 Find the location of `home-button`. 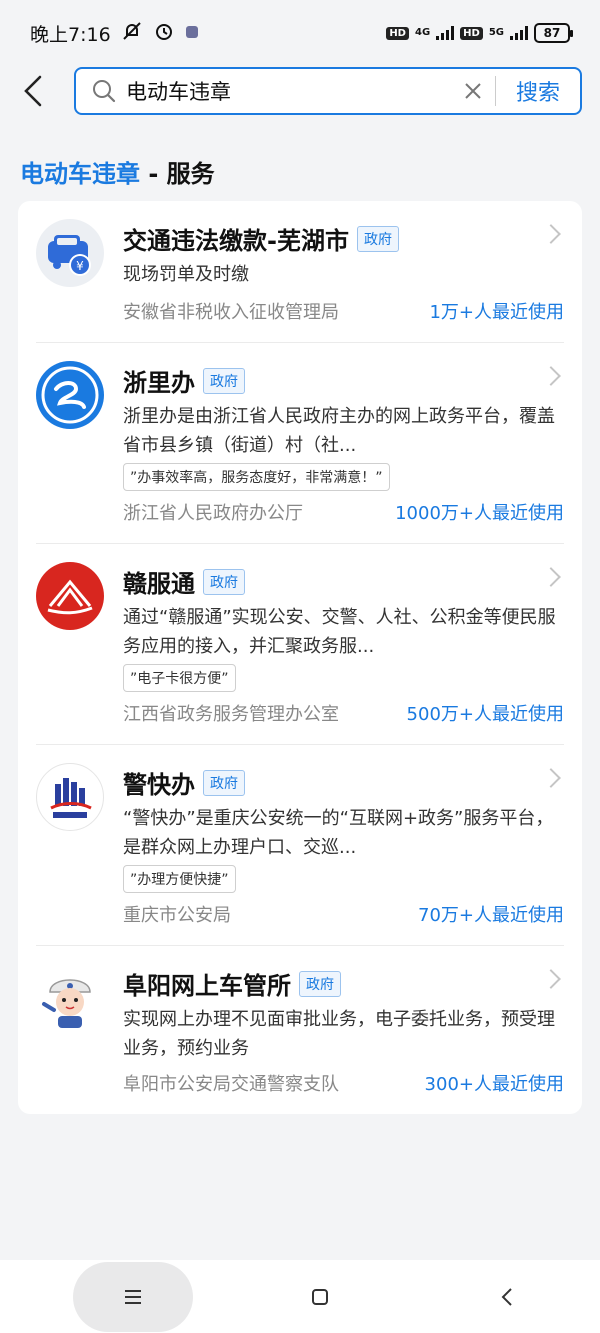

home-button is located at coordinates (320, 1297).